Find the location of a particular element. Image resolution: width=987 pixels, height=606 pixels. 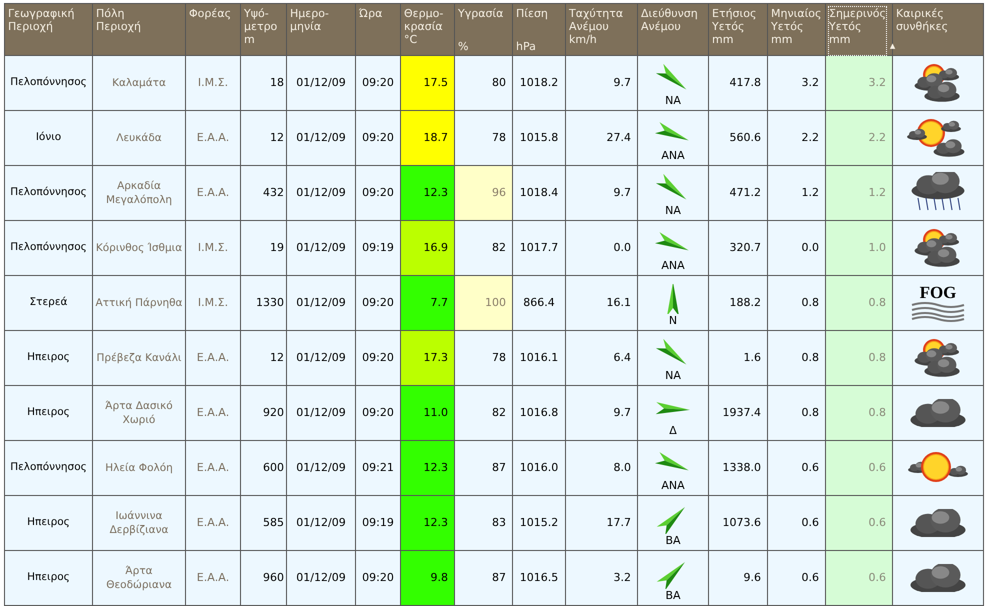

temperature-cell: 7.7 is located at coordinates (427, 303).